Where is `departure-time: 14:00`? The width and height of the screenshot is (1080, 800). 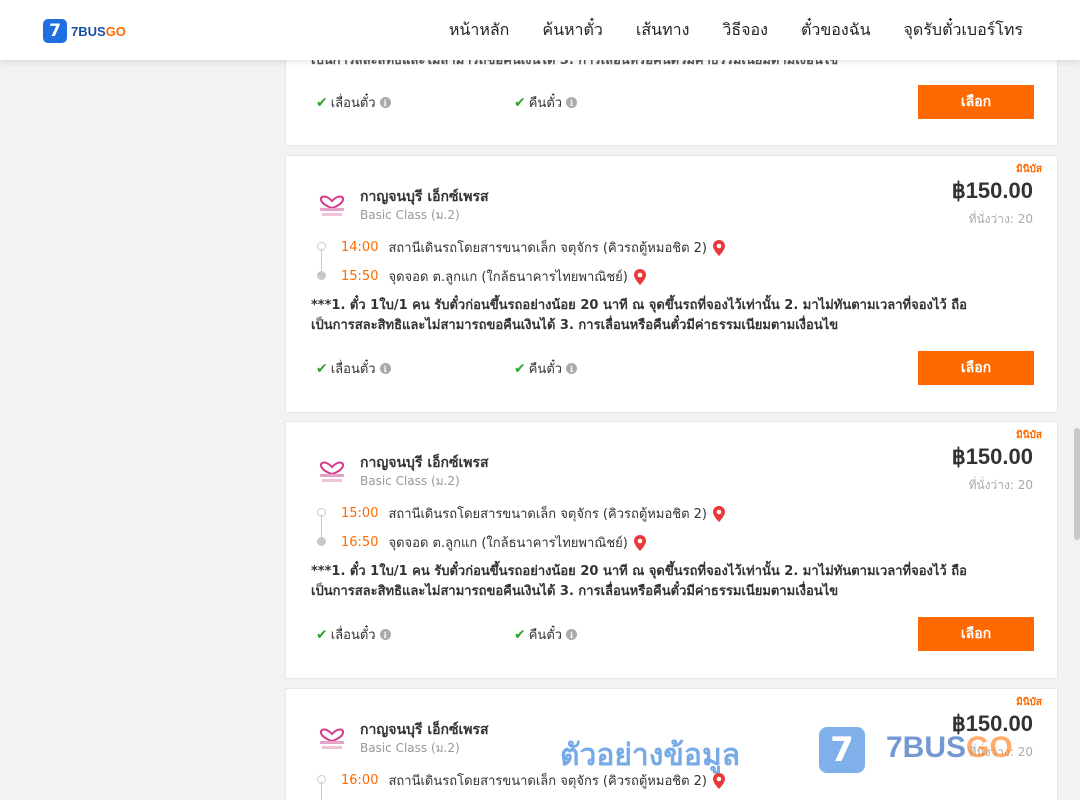
departure-time: 14:00 is located at coordinates (360, 247).